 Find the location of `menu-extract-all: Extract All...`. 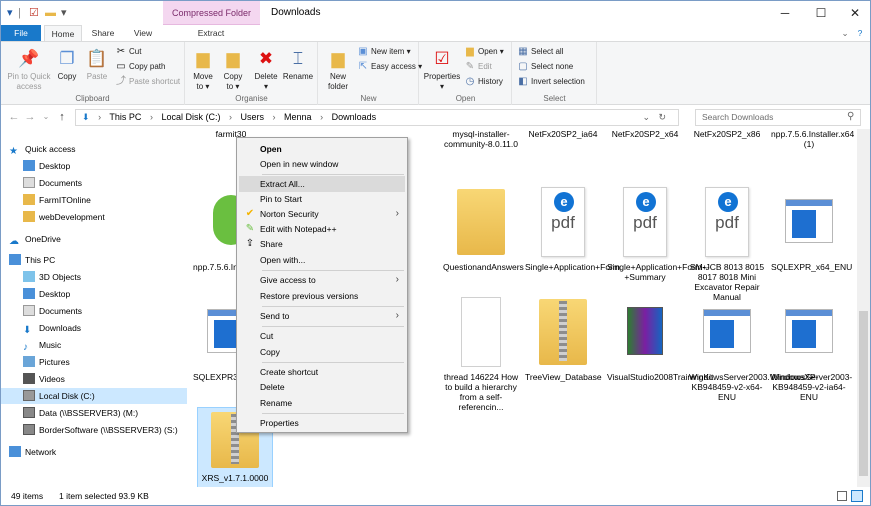

menu-extract-all: Extract All... is located at coordinates (322, 184).